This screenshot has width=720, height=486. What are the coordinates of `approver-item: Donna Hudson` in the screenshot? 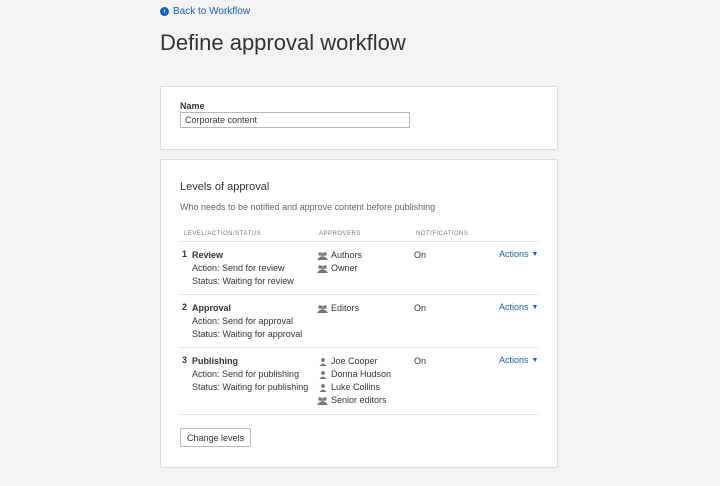 It's located at (354, 374).